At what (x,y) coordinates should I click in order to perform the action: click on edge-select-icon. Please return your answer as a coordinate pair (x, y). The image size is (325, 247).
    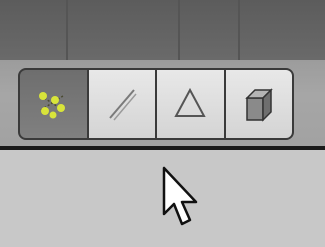
    Looking at the image, I should click on (122, 105).